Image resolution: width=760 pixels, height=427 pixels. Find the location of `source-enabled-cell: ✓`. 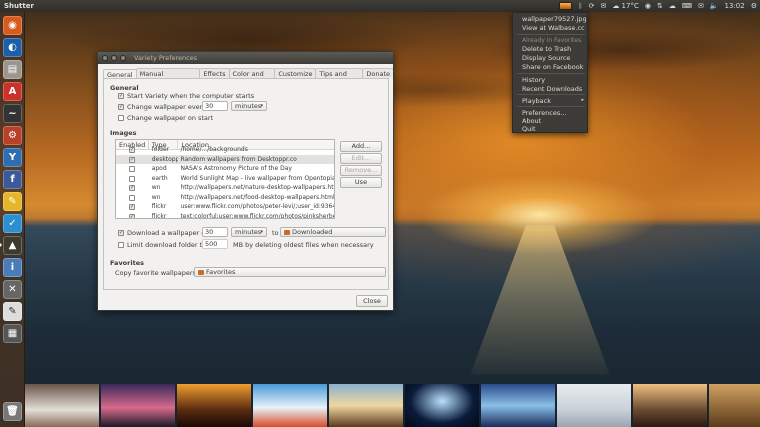

source-enabled-cell: ✓ is located at coordinates (132, 150).